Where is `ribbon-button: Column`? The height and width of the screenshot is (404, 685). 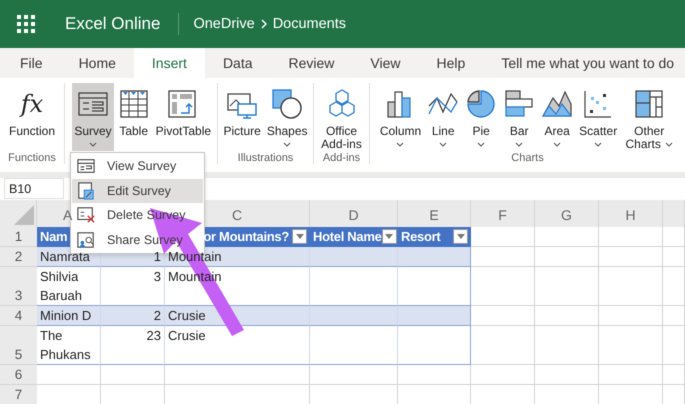 ribbon-button: Column is located at coordinates (401, 117).